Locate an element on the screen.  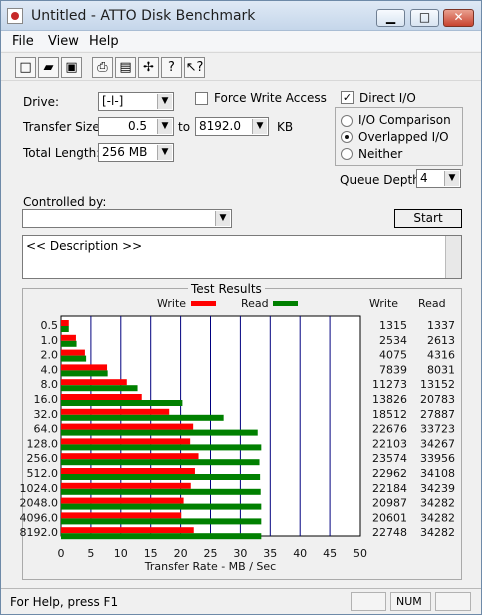
write-value: 2534 is located at coordinates (393, 340).